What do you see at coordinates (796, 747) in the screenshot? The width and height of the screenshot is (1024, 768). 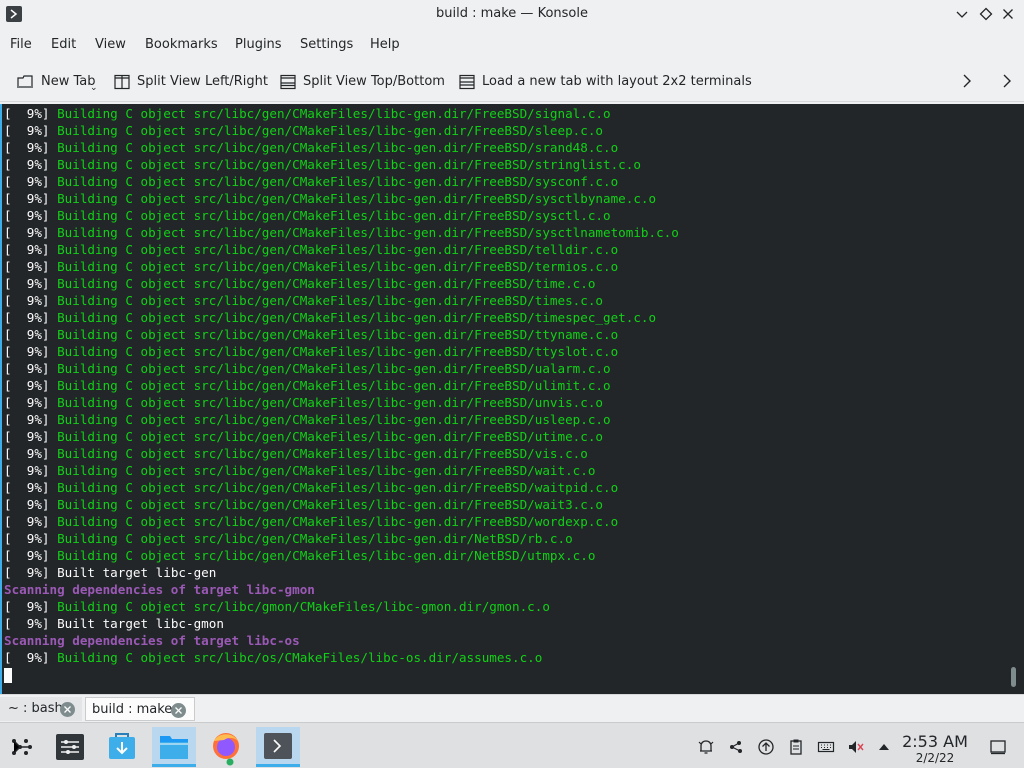 I see `clipboard-icon` at bounding box center [796, 747].